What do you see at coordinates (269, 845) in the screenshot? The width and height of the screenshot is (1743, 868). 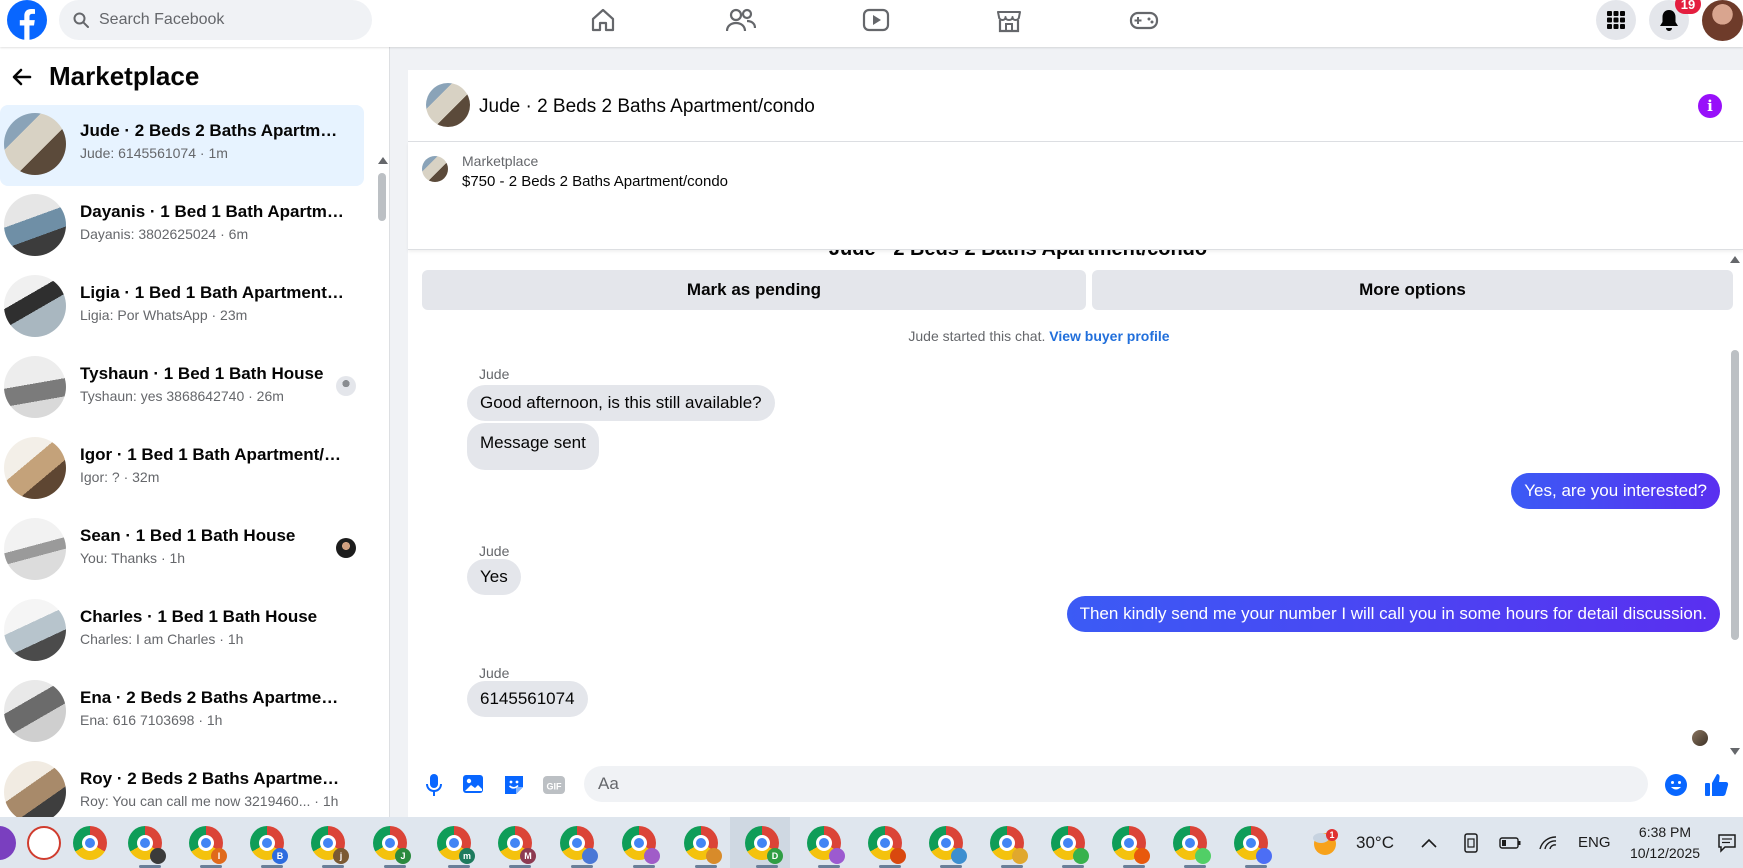 I see `chrome-profile-icon: B` at bounding box center [269, 845].